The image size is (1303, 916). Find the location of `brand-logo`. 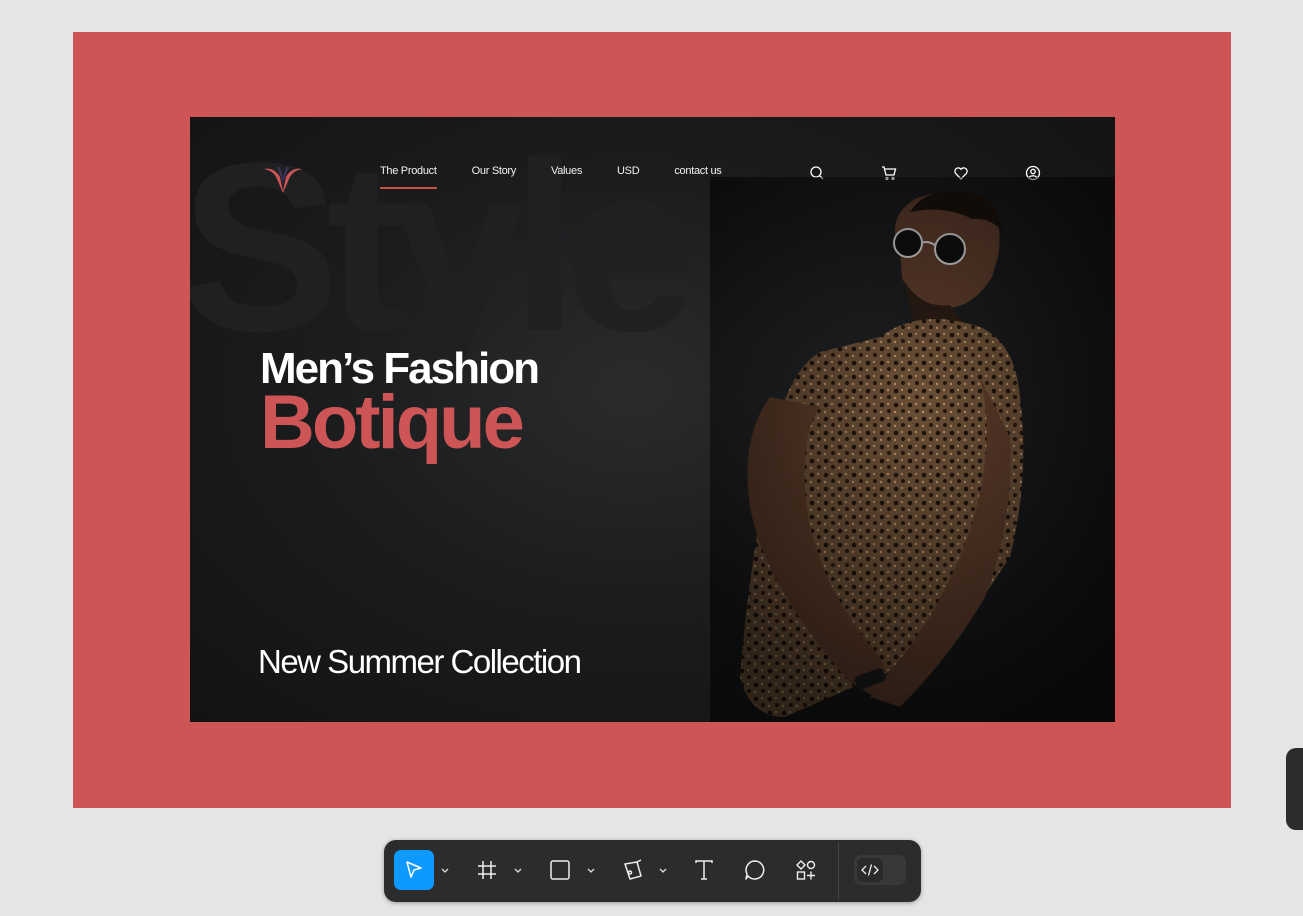

brand-logo is located at coordinates (283, 178).